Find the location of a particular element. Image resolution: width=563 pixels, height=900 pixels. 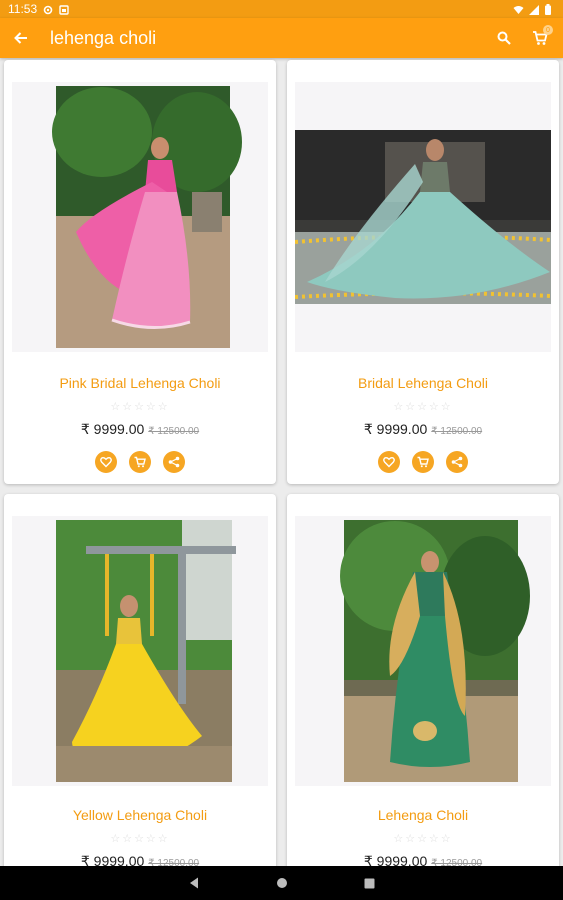

system-navigation-bar is located at coordinates (281, 883).